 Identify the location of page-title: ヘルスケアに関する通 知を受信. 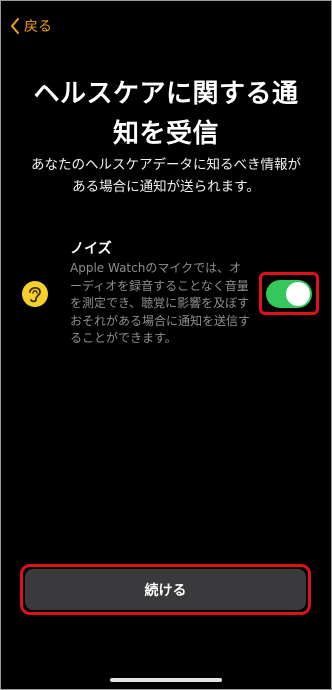
(166, 114).